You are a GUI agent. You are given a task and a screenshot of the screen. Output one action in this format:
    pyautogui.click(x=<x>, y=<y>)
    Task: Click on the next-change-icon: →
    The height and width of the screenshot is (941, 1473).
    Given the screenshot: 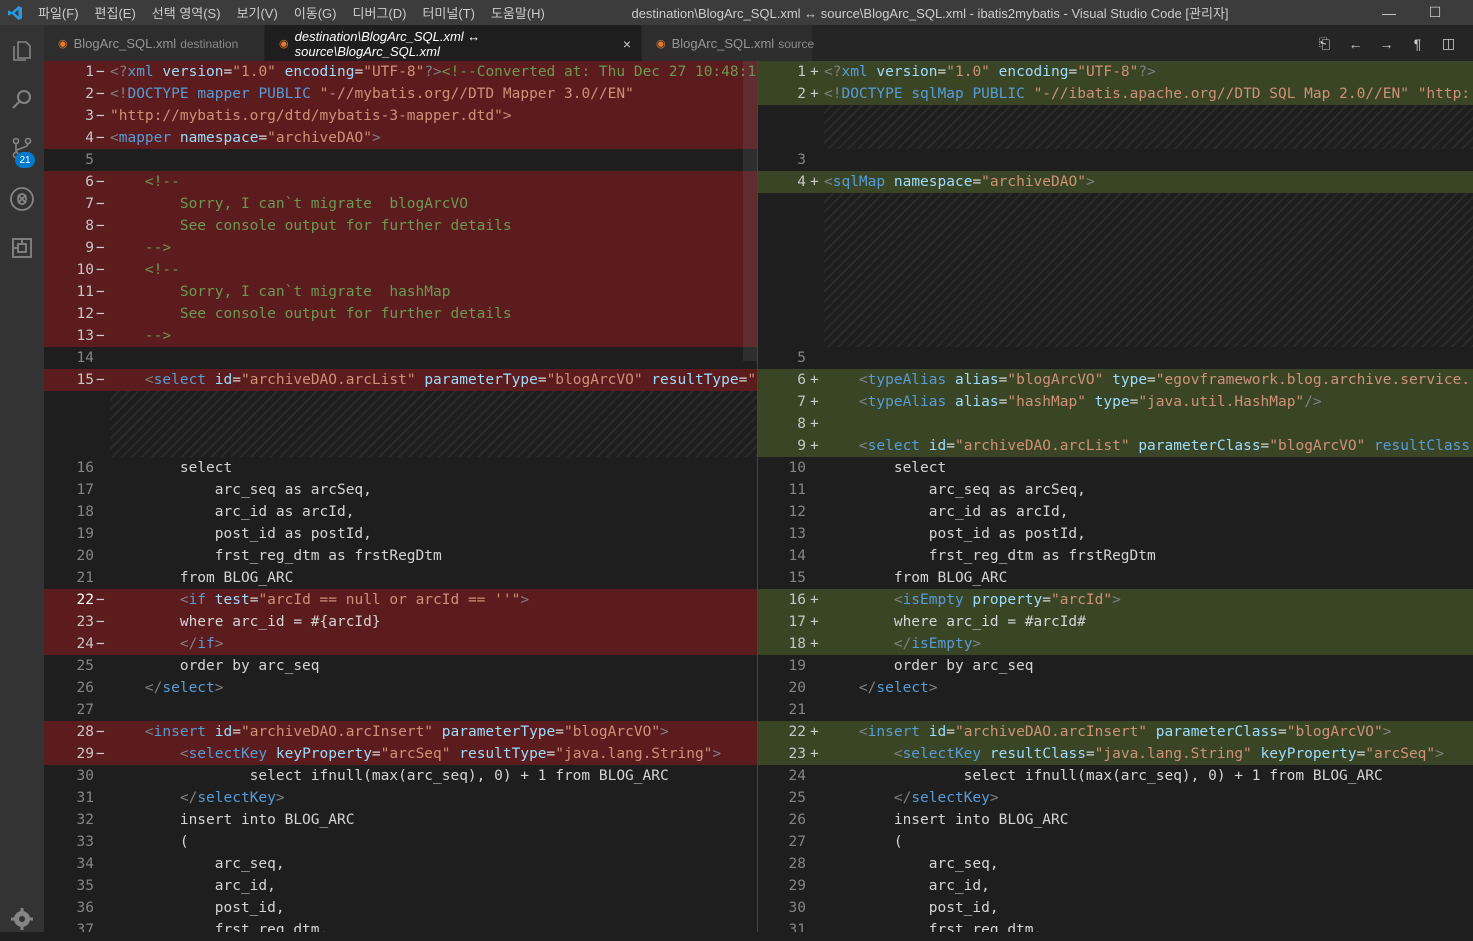 What is the action you would take?
    pyautogui.click(x=1386, y=44)
    